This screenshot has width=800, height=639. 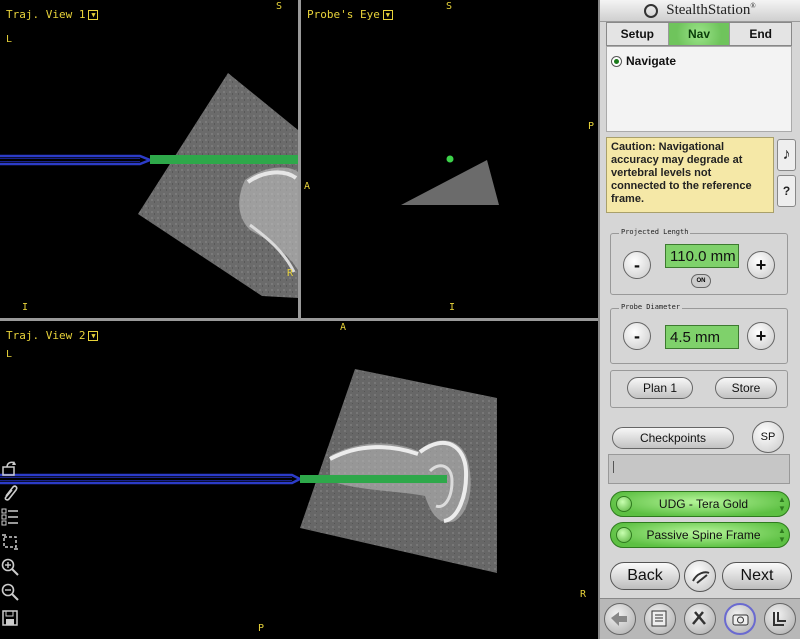 I want to click on workflow-tabs: Setup Nav End, so click(x=699, y=34).